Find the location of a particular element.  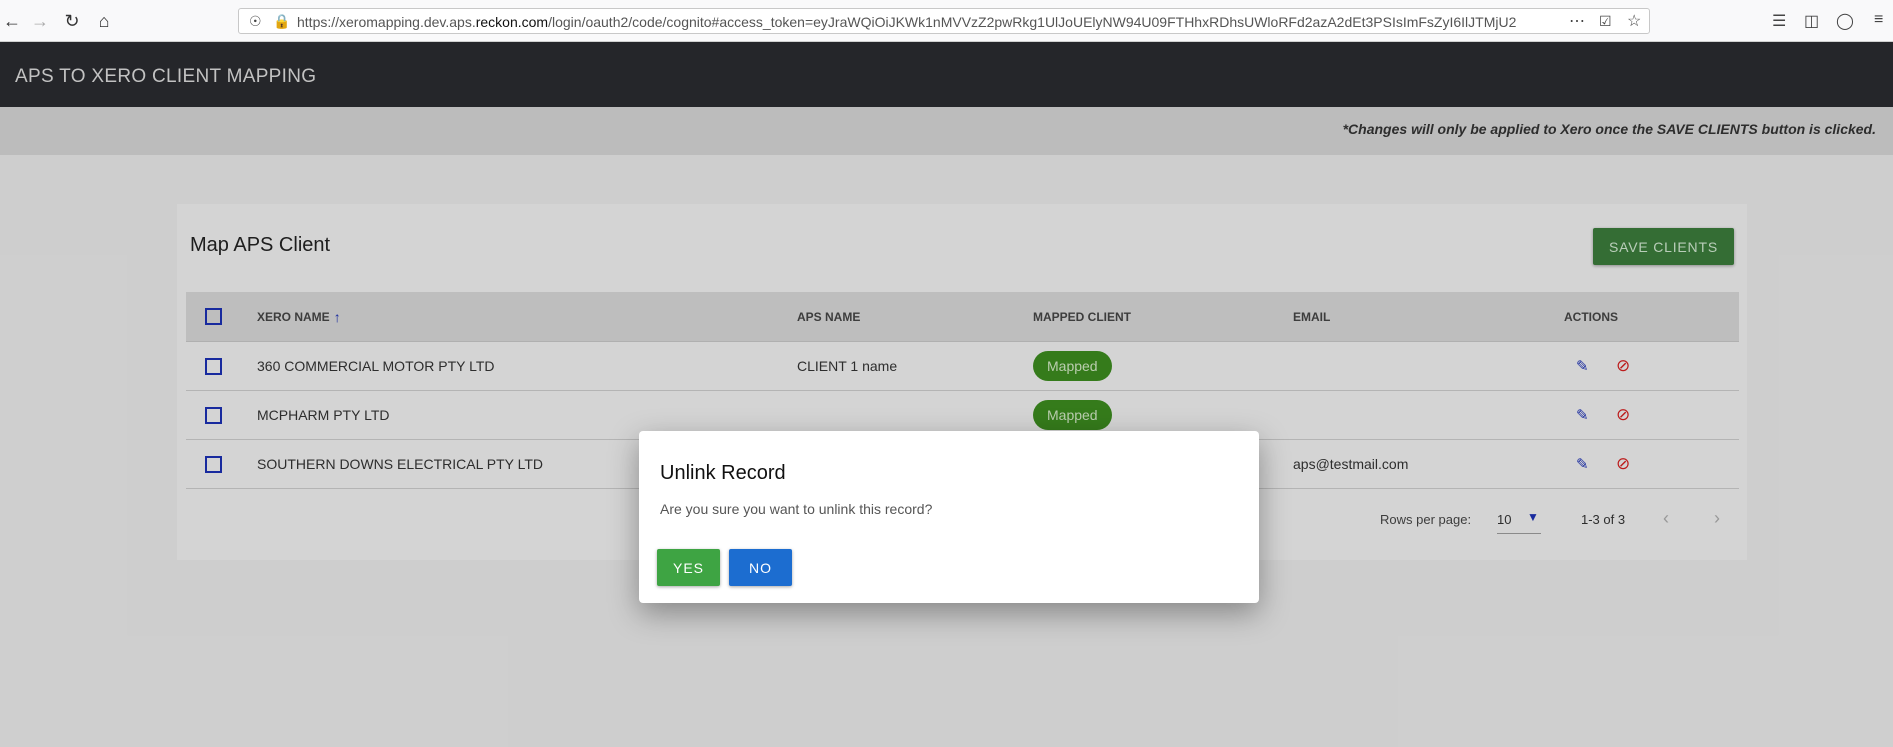

home-icon: ⌂ is located at coordinates (104, 21).